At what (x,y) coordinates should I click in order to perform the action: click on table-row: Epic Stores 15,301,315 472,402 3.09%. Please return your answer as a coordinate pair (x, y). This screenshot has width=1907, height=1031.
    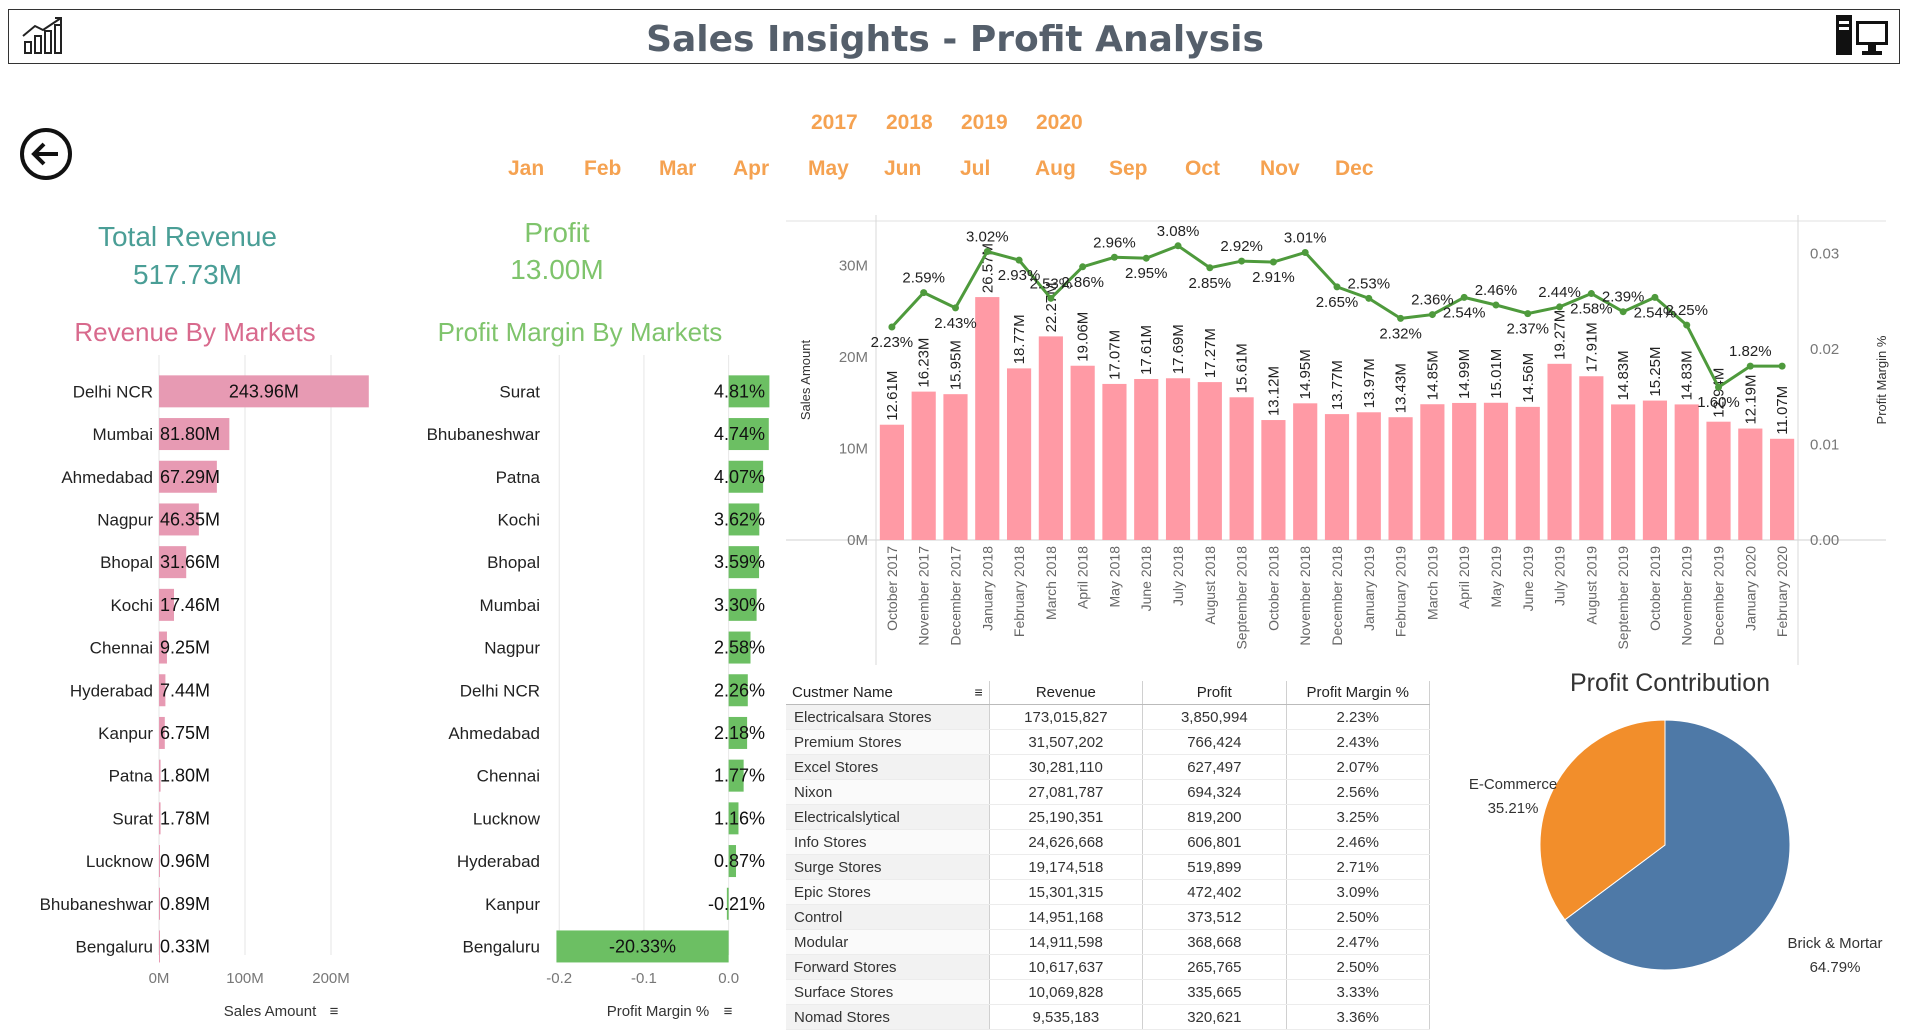
    Looking at the image, I should click on (1108, 892).